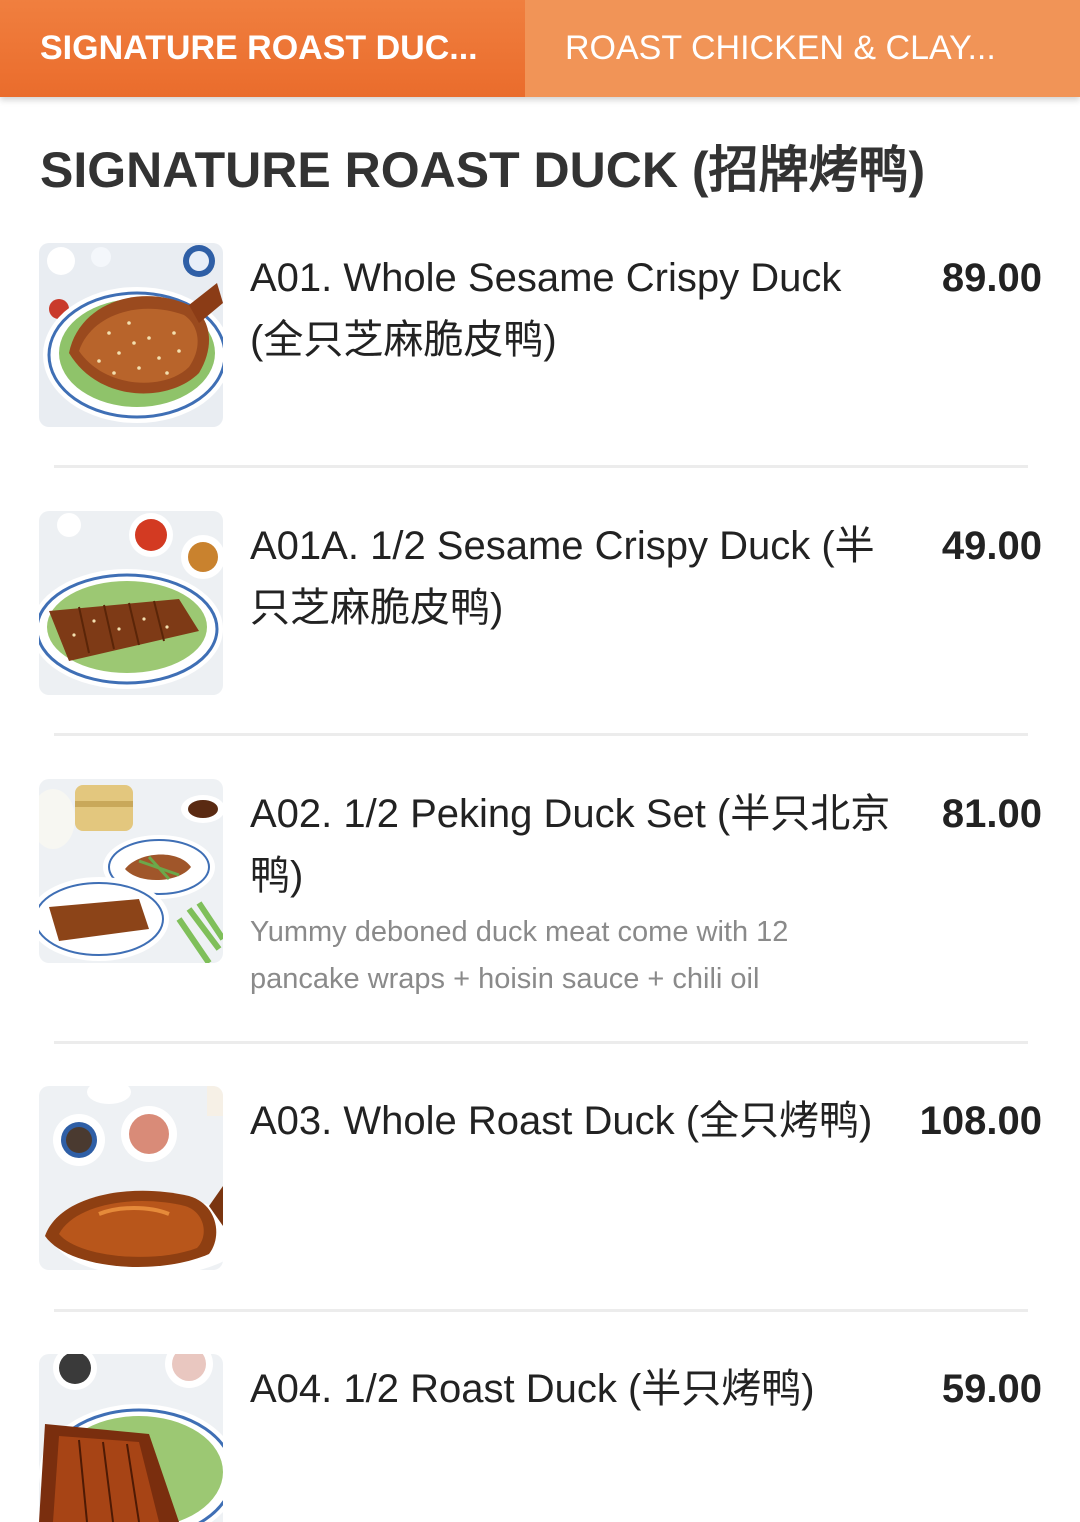 This screenshot has height=1522, width=1080. Describe the element at coordinates (561, 1121) in the screenshot. I see `item-name: A03. Whole Roast Duck (全只烤鸭)` at that location.